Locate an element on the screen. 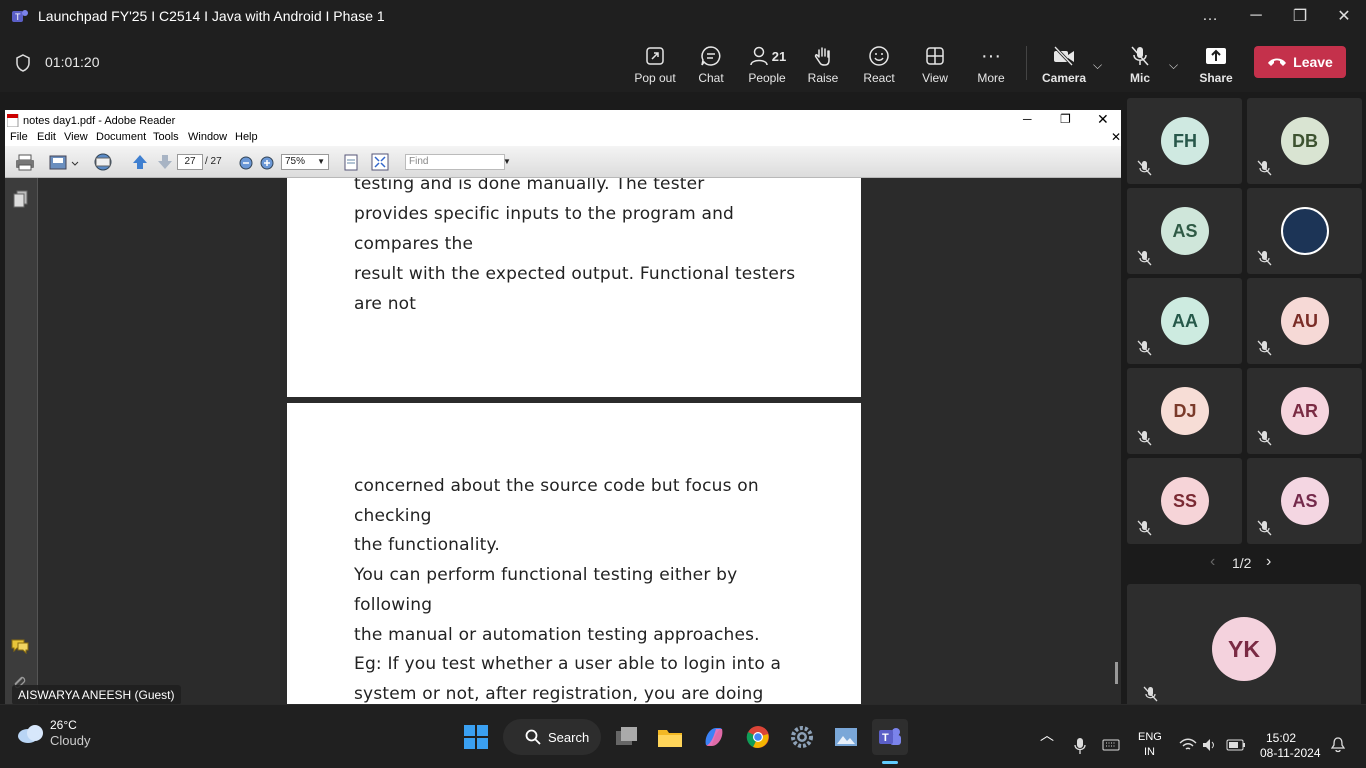 This screenshot has height=768, width=1366. taskbar-search: Search is located at coordinates (552, 737).